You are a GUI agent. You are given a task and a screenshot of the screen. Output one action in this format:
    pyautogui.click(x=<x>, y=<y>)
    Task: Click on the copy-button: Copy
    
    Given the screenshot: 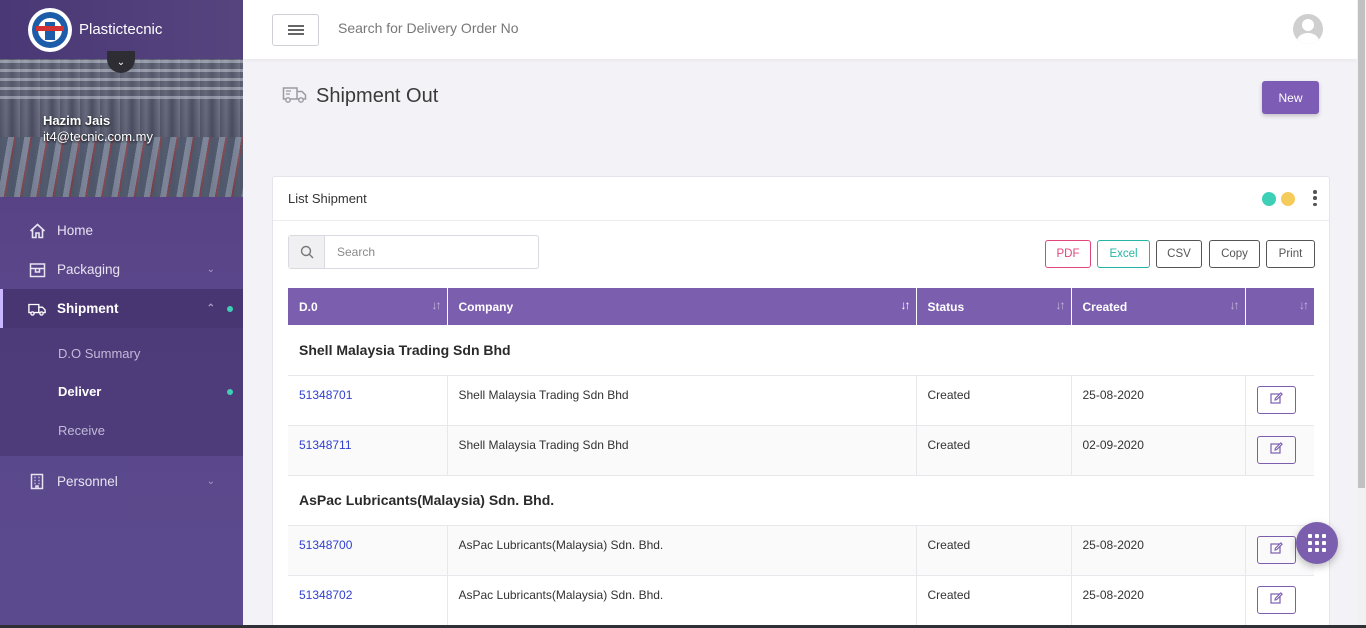 What is the action you would take?
    pyautogui.click(x=1234, y=254)
    